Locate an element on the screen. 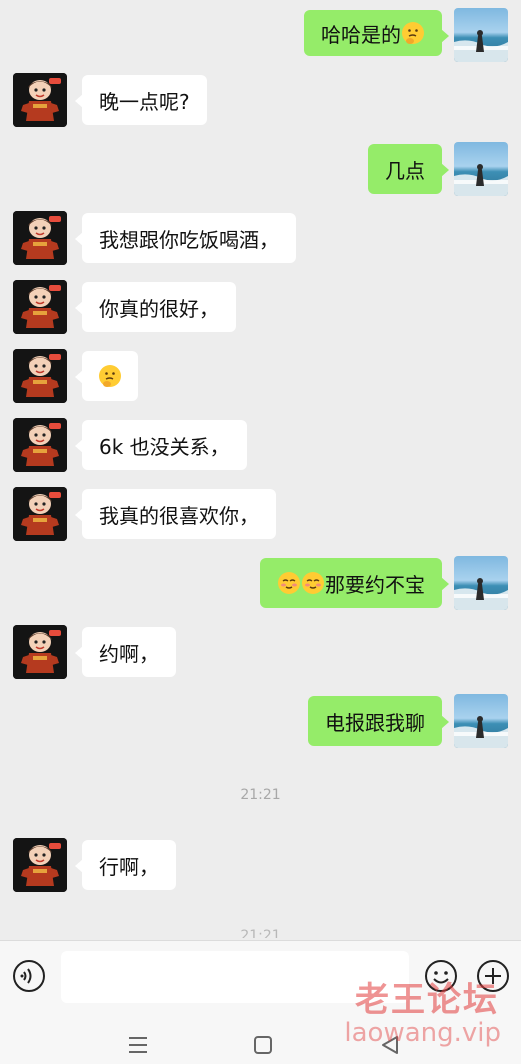 This screenshot has height=1064, width=521. message-text: 我真的很喜欢你， is located at coordinates (179, 515).